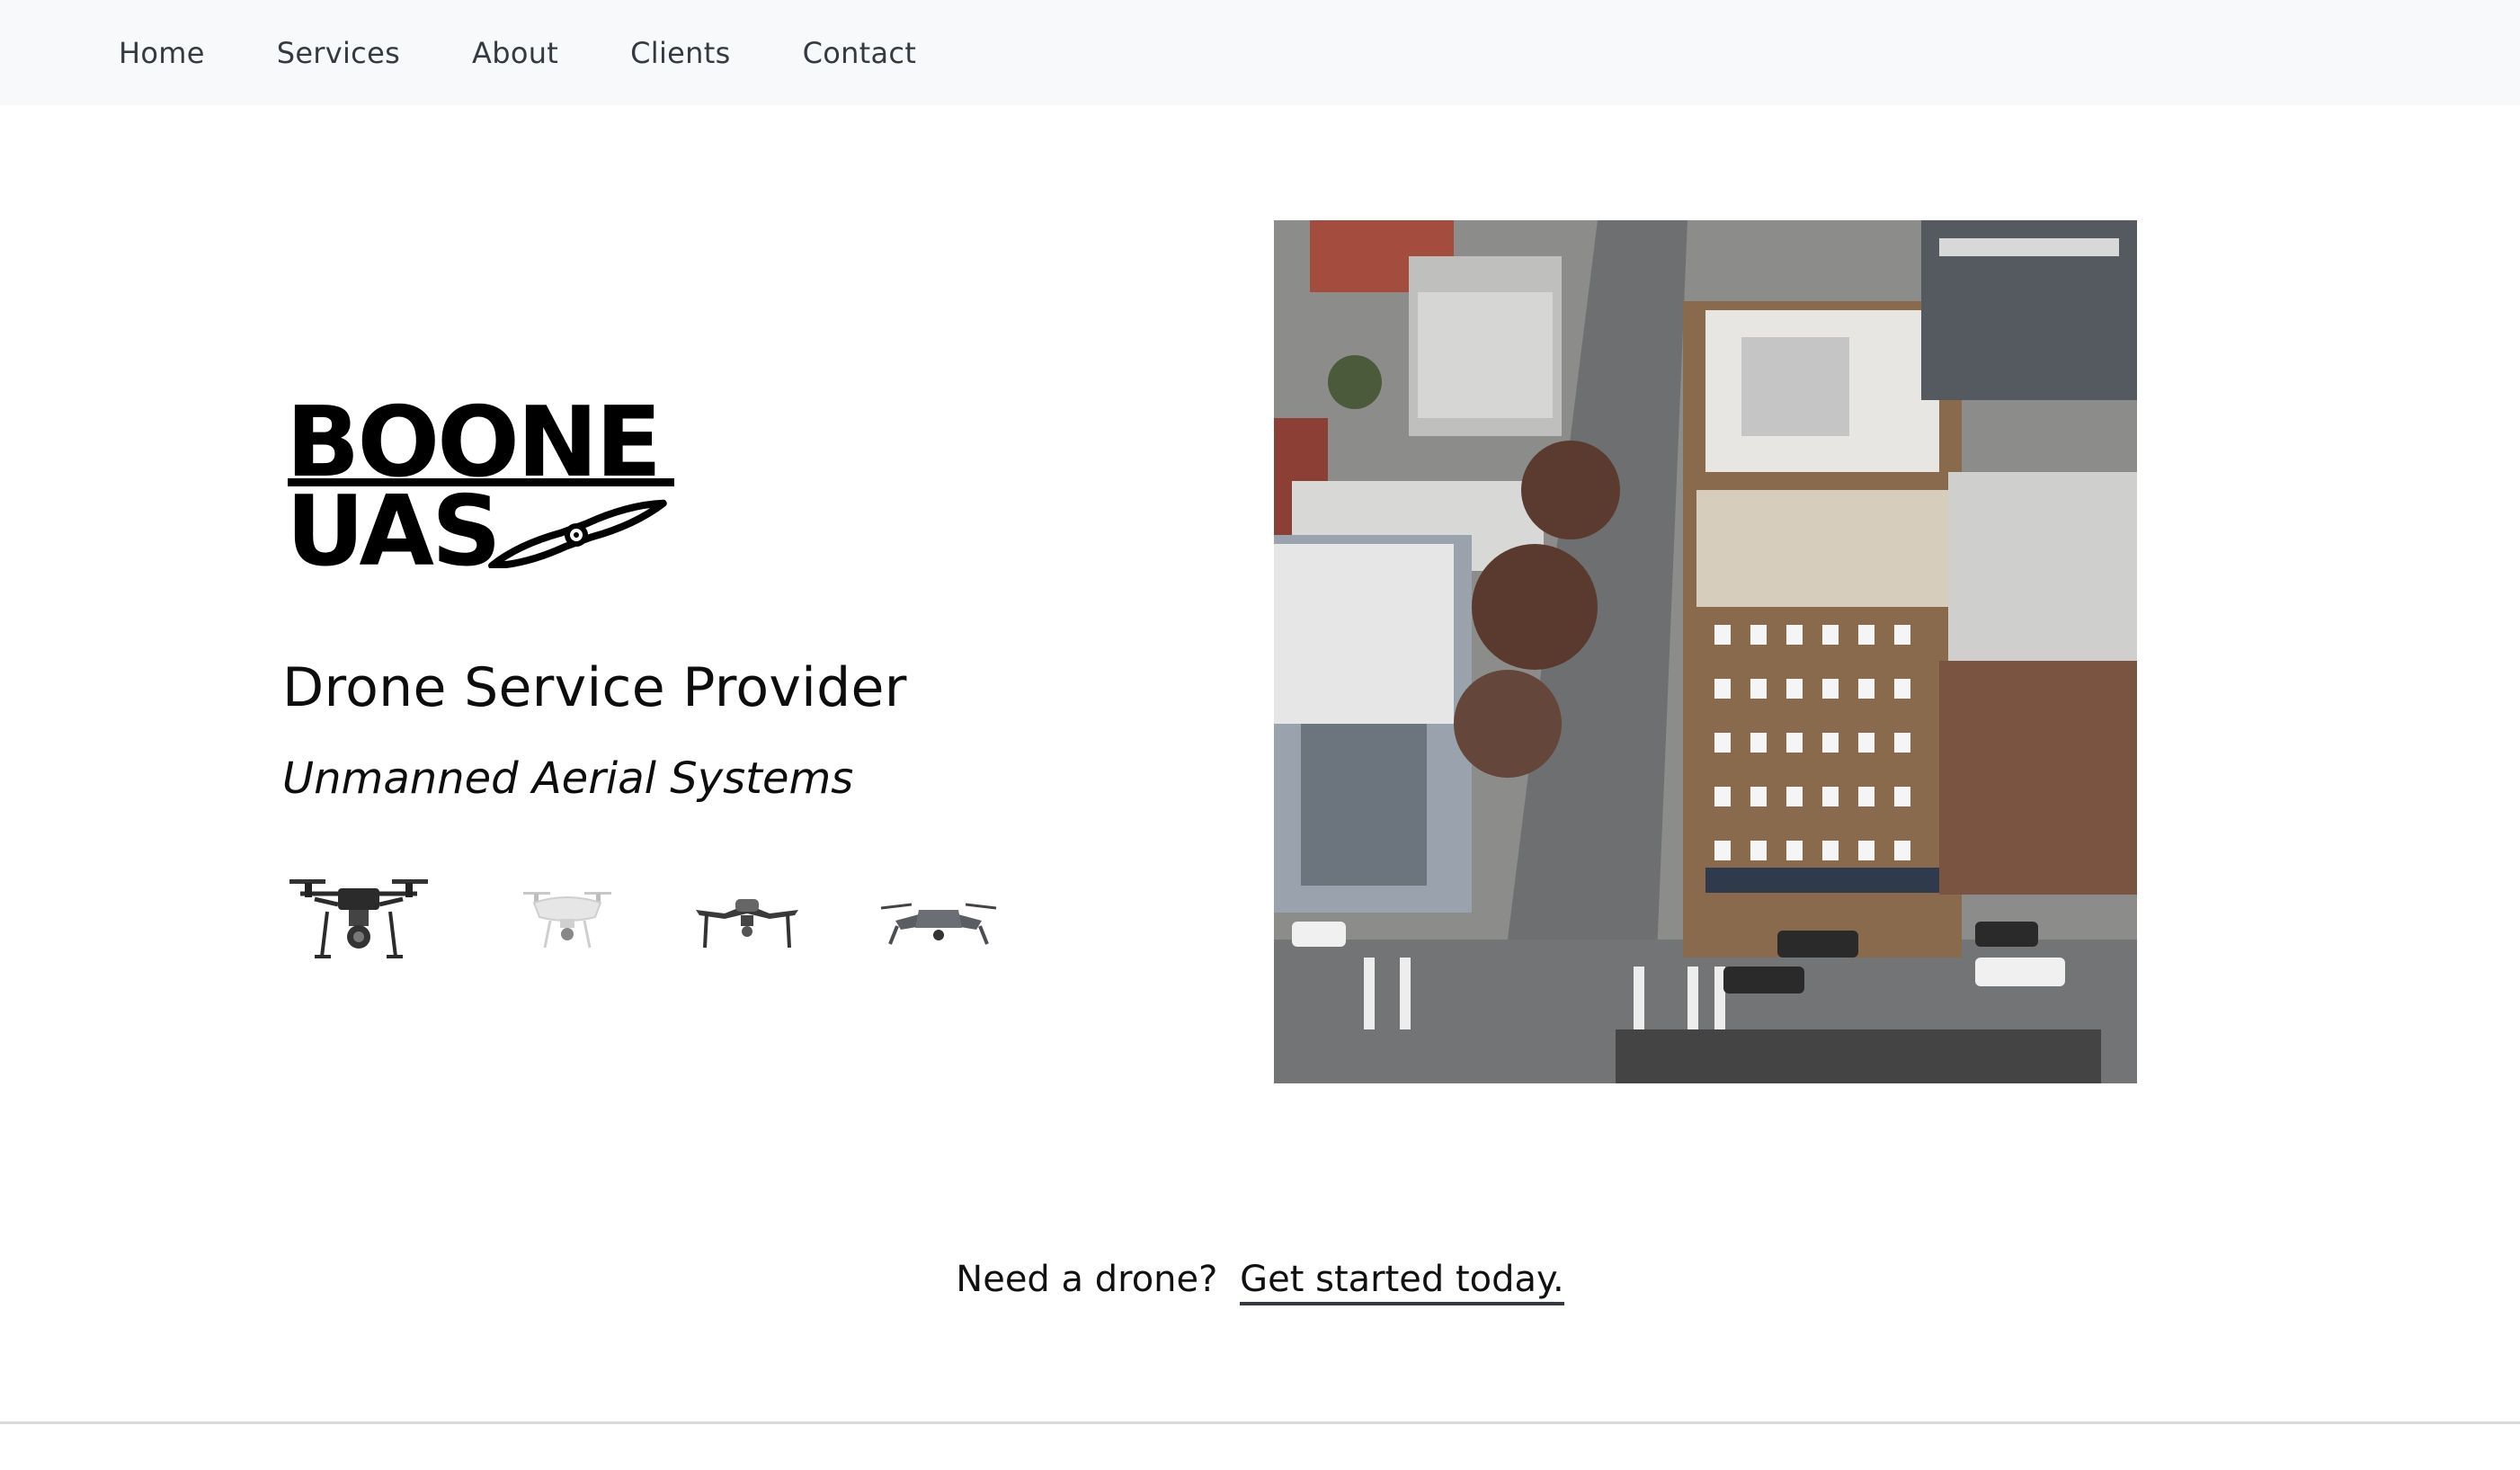  I want to click on cta-prompt: Need a drone?, so click(1087, 1279).